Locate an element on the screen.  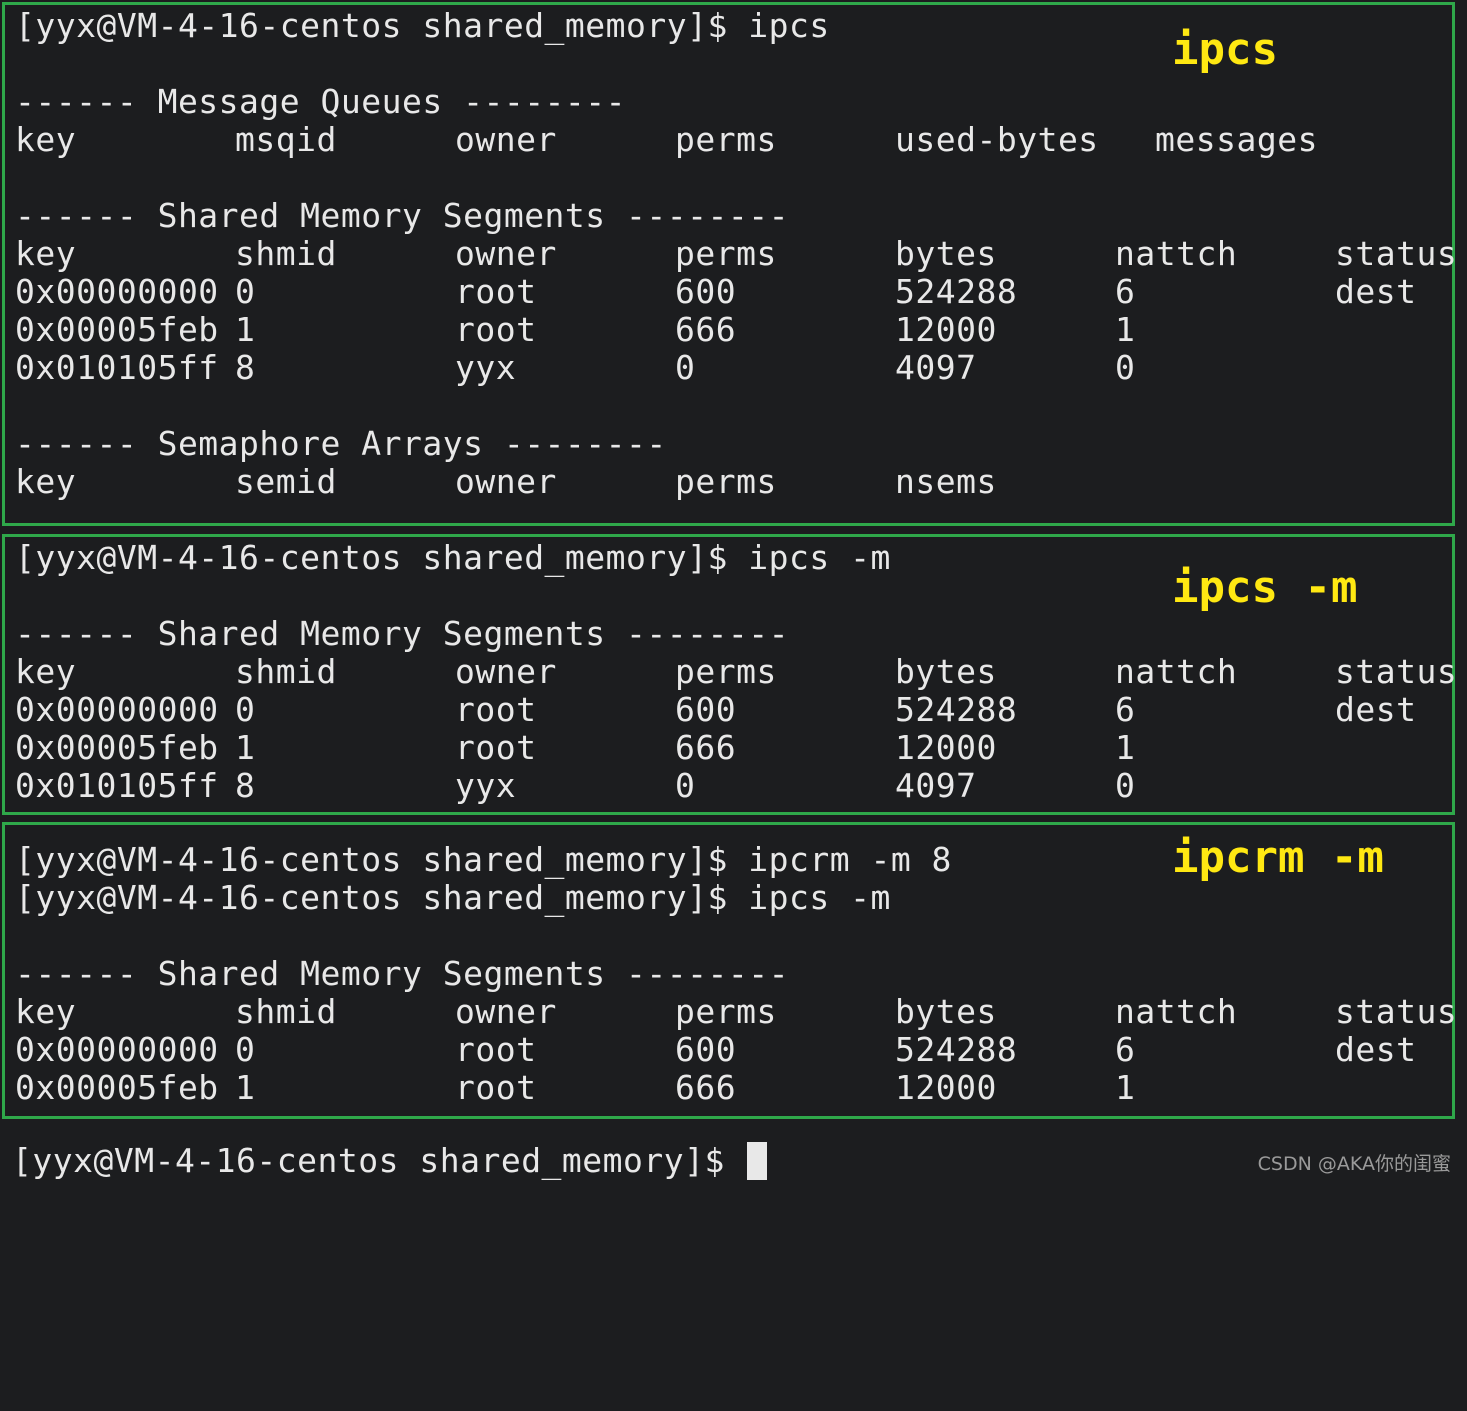
cell-nattch: 0 is located at coordinates (1125, 367).